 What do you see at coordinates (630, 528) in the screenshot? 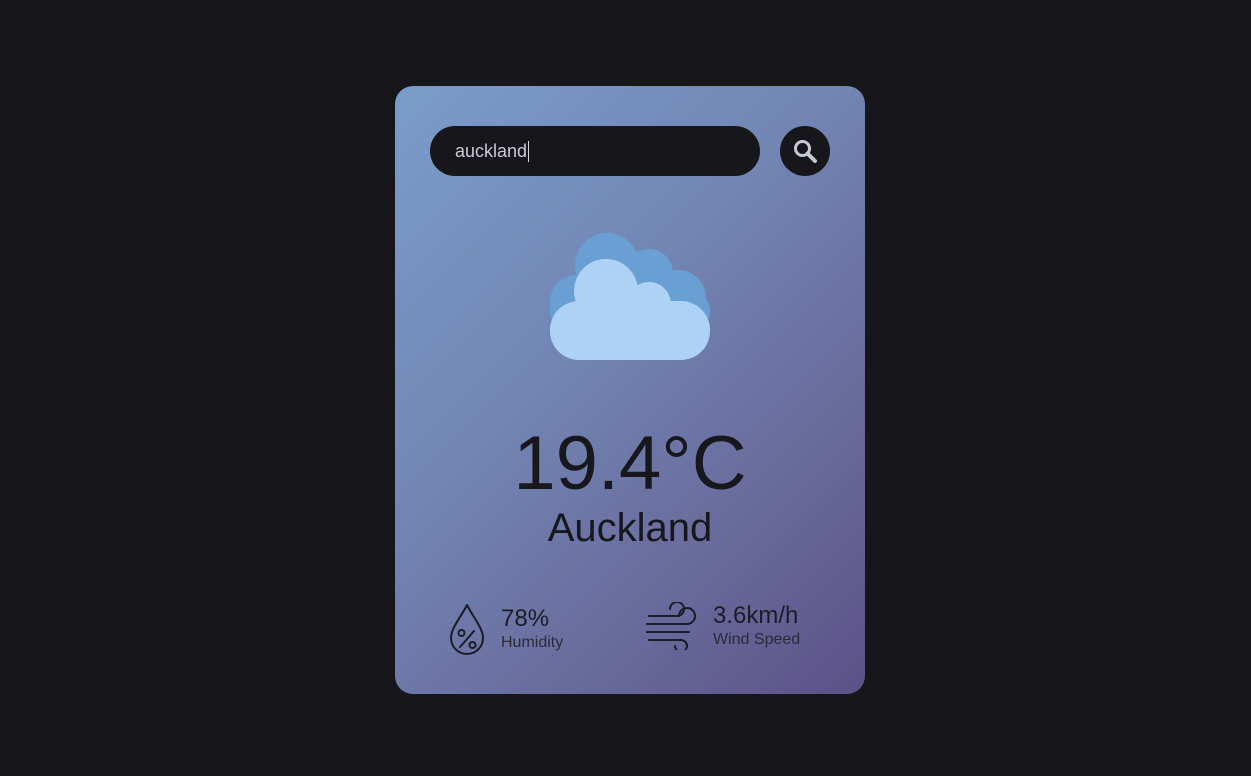
I see `city-name: Auckland` at bounding box center [630, 528].